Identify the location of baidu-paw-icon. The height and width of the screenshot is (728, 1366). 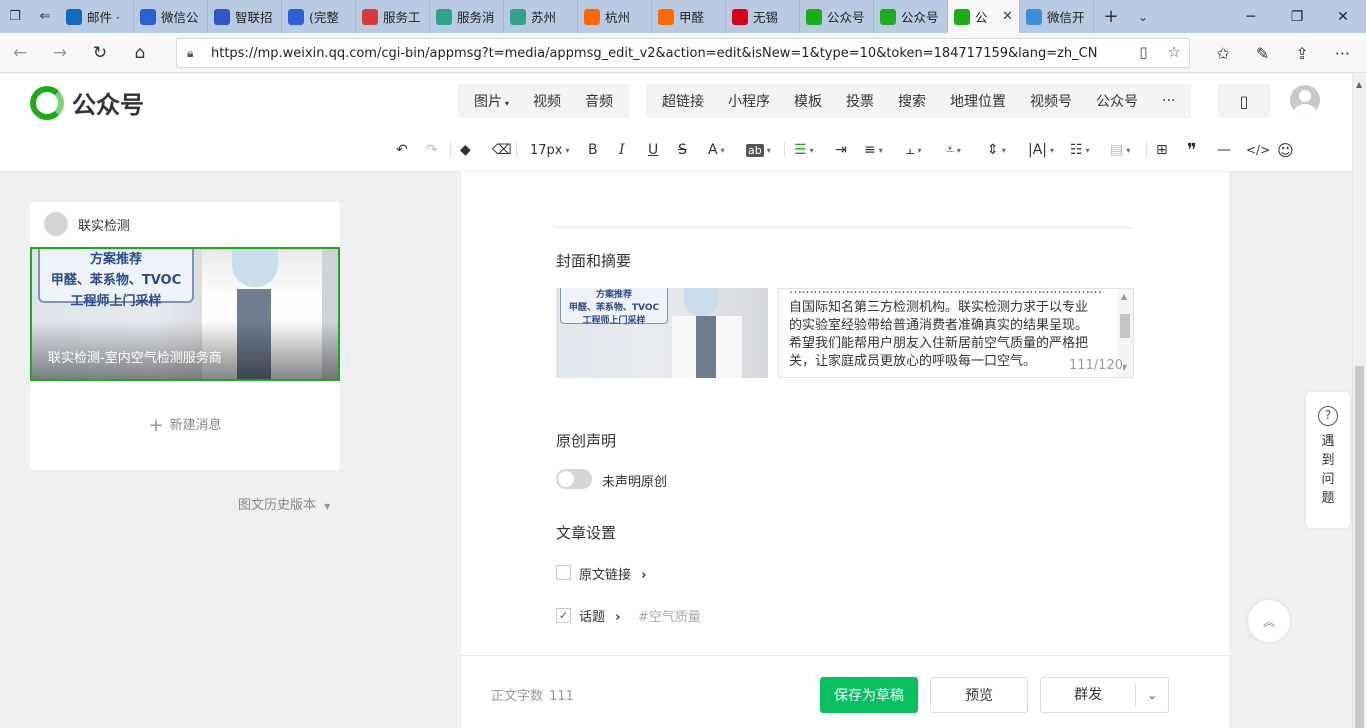
(148, 16).